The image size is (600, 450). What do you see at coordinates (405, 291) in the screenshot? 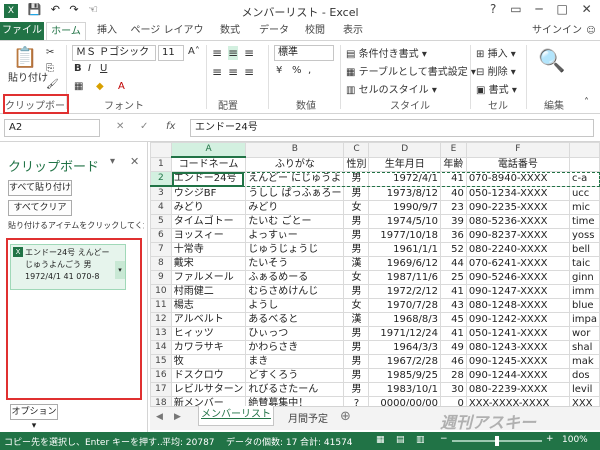
I see `cell: 1972/2/12` at bounding box center [405, 291].